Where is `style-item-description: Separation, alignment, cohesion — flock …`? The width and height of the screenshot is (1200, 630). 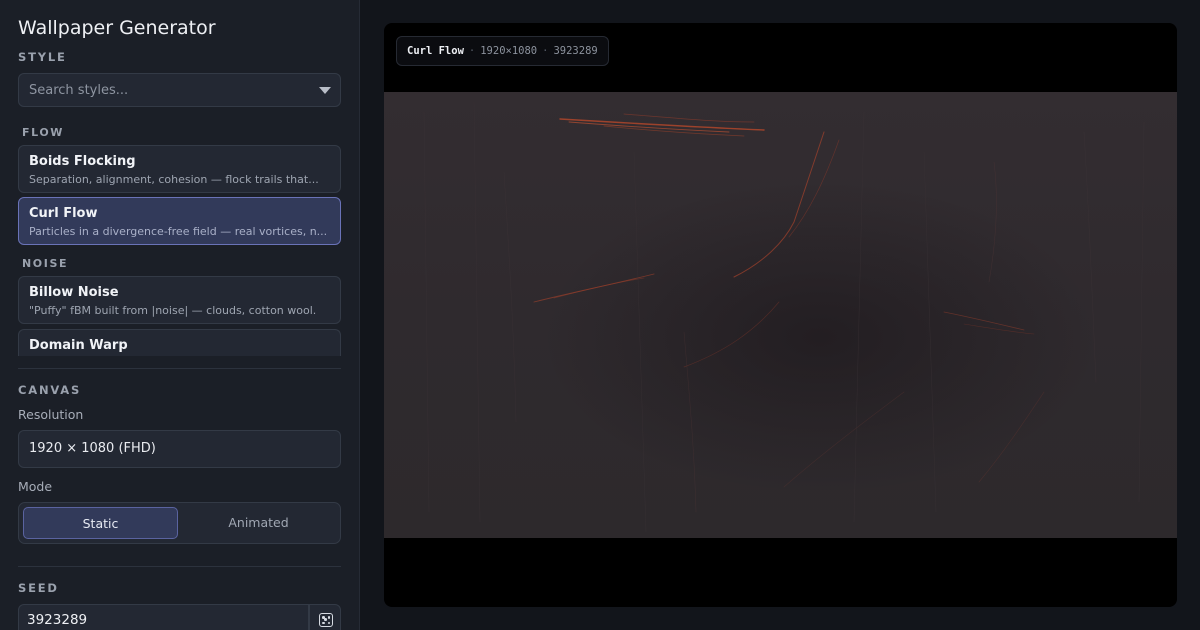 style-item-description: Separation, alignment, cohesion — flock … is located at coordinates (174, 179).